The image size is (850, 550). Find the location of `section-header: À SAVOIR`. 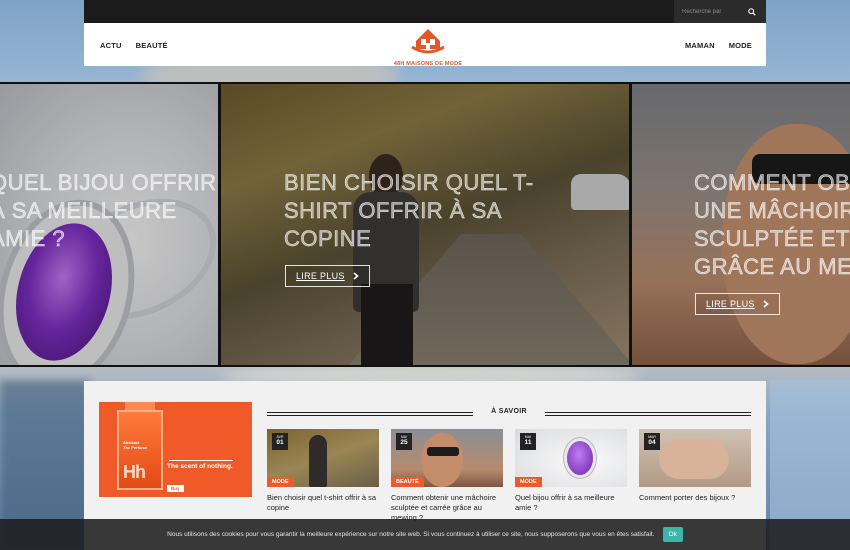

section-header: À SAVOIR is located at coordinates (509, 413).